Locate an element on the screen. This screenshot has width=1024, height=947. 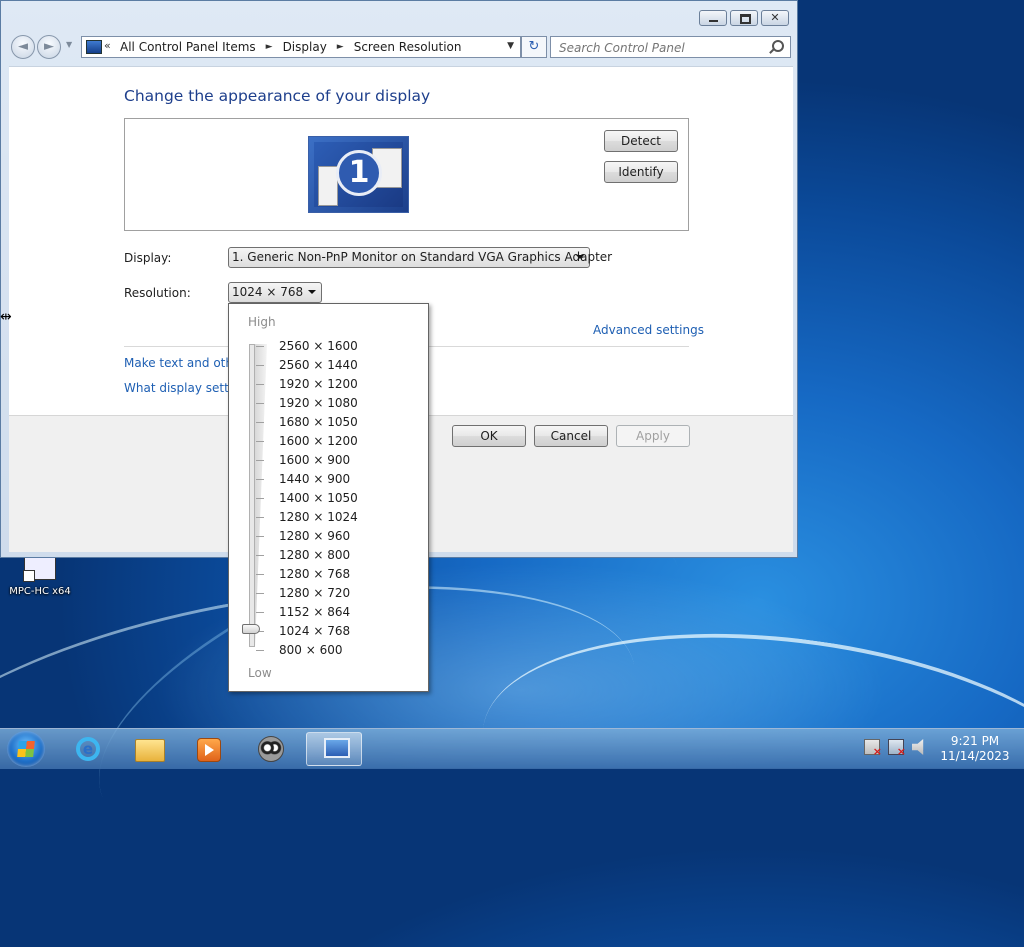
monitor-1-icon: 1 is located at coordinates (358, 174).